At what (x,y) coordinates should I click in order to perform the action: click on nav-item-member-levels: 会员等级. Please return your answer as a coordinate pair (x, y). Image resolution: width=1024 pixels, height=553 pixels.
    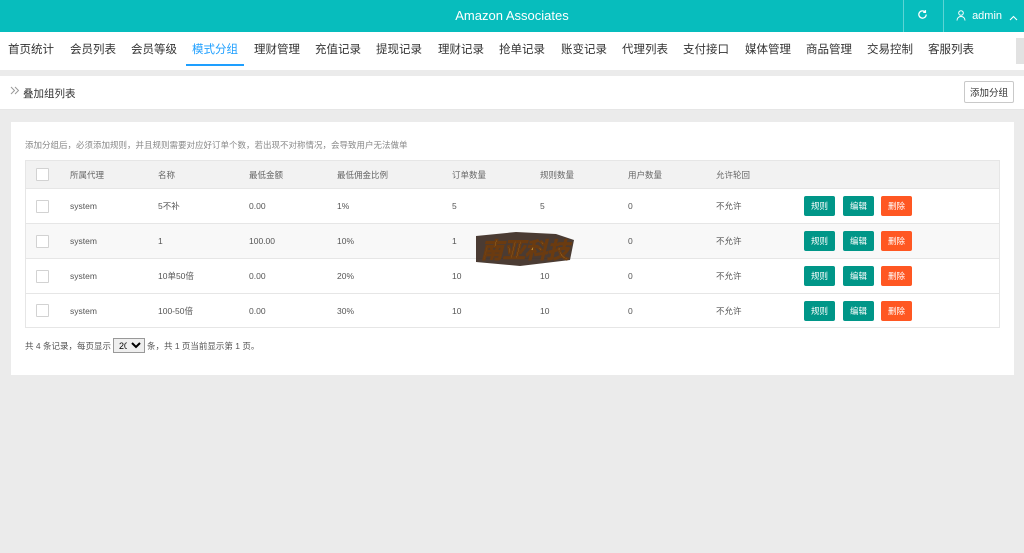
    Looking at the image, I should click on (154, 51).